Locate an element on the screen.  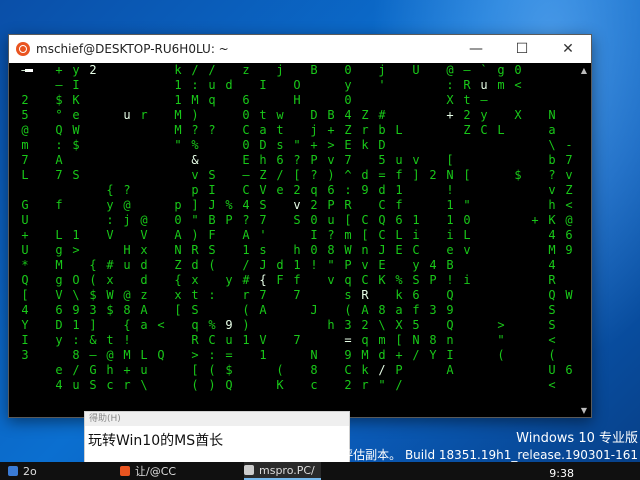
matrix-glyph: P is located at coordinates (229, 220).